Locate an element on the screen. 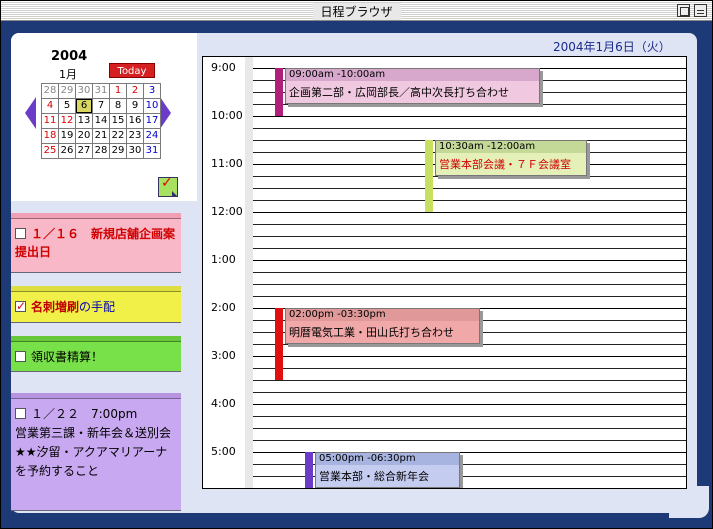 This screenshot has width=713, height=529. calendar-day: 20 is located at coordinates (84, 136).